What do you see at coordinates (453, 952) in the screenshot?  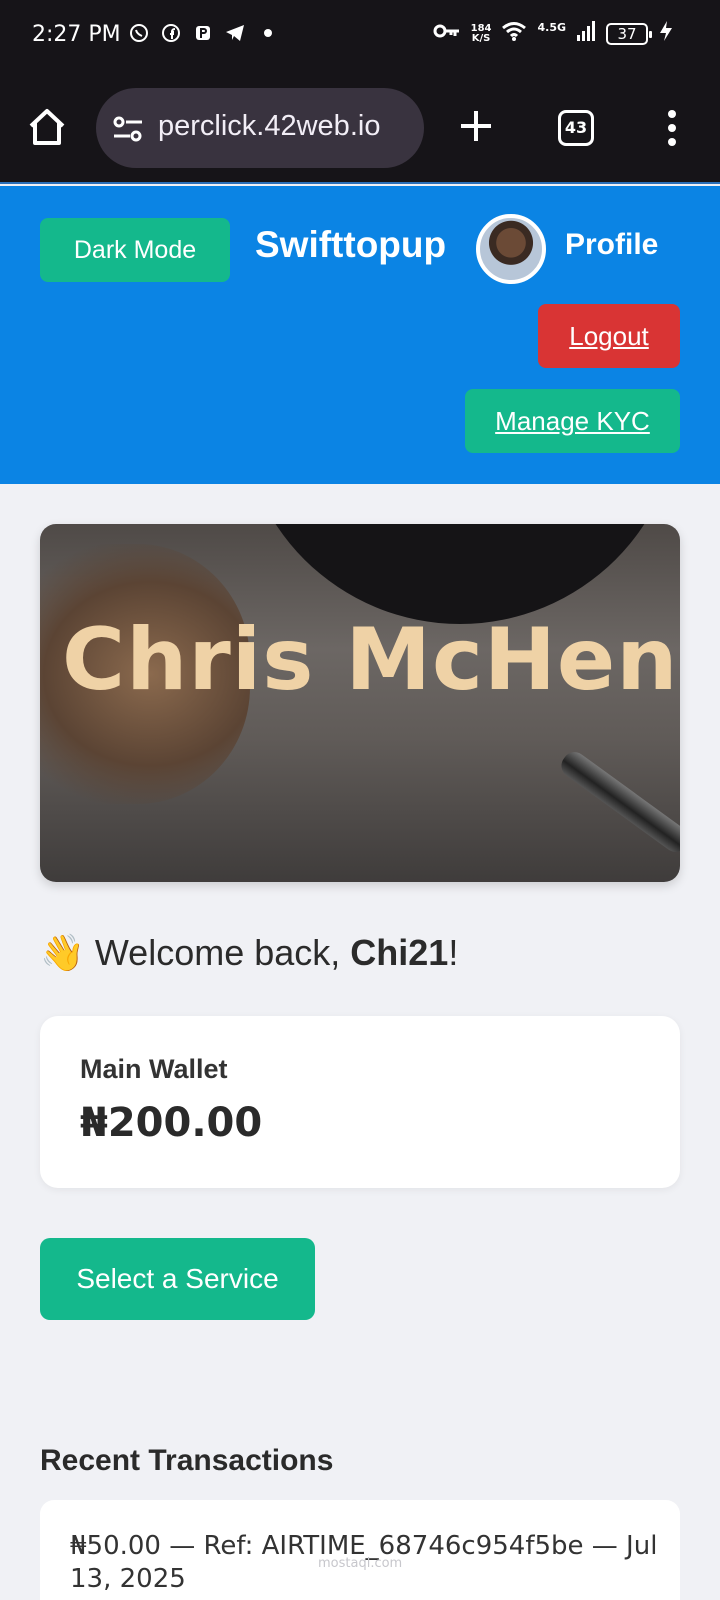 I see `welcome-suffix: !` at bounding box center [453, 952].